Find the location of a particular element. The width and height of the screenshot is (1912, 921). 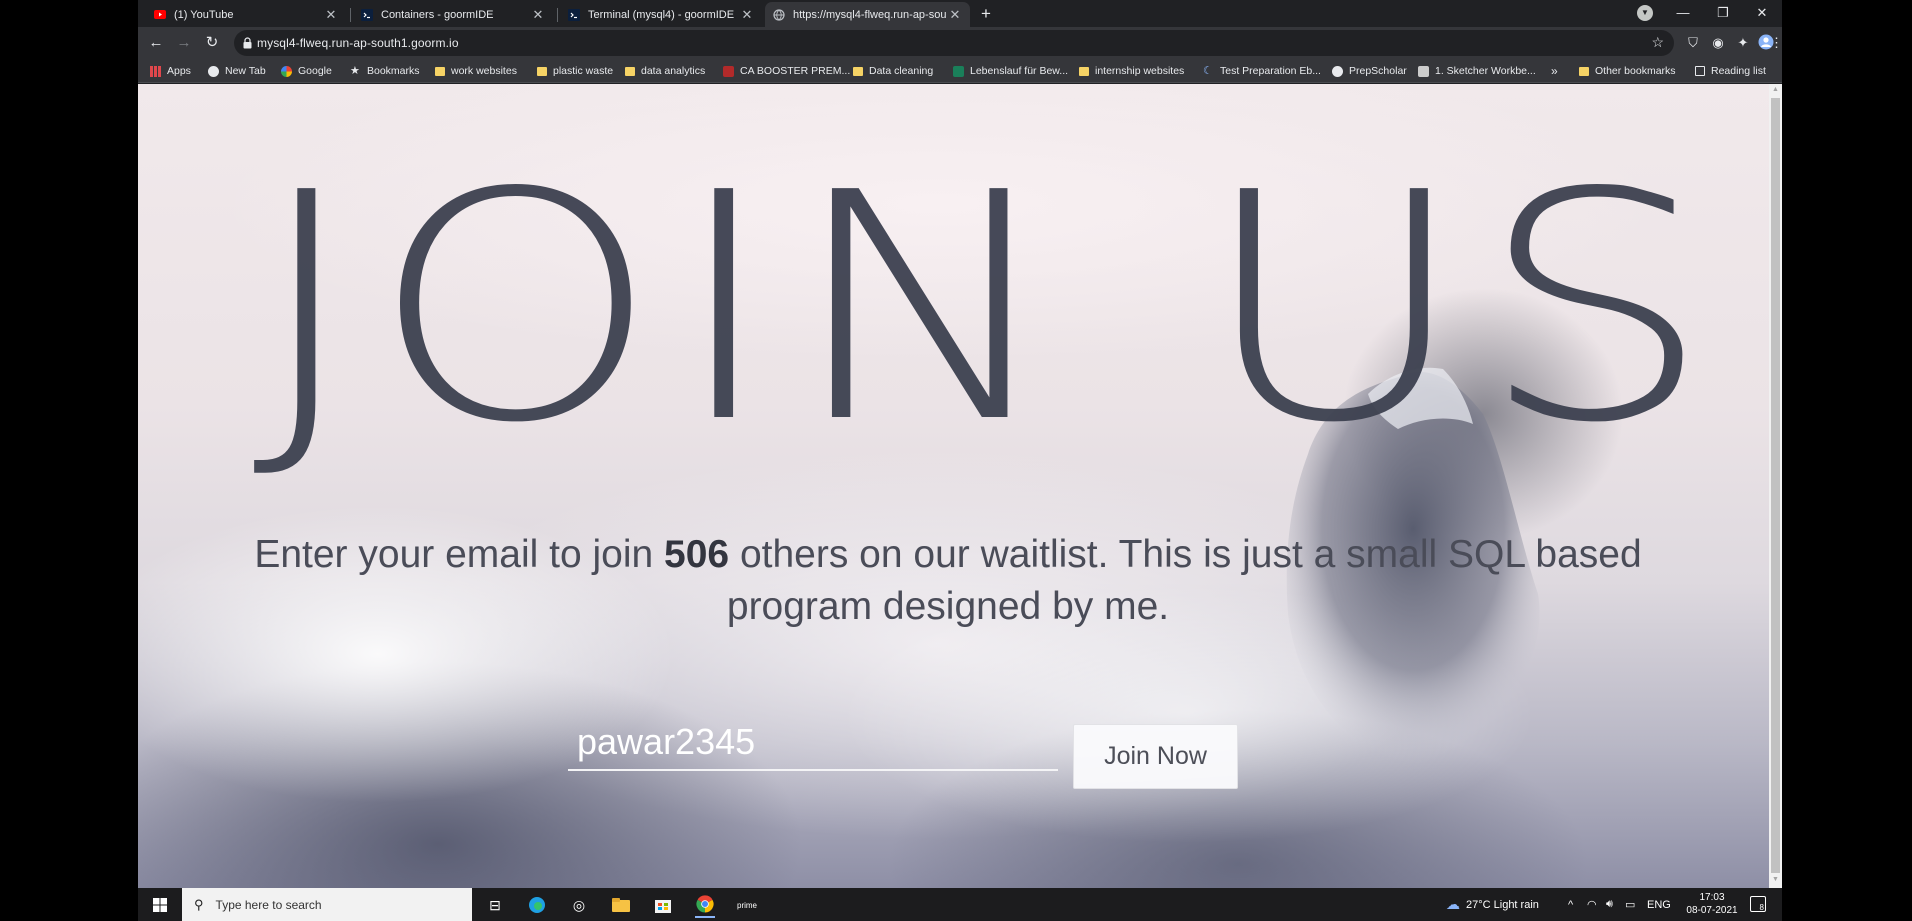

clock-time: 17:03 is located at coordinates (1712, 897).